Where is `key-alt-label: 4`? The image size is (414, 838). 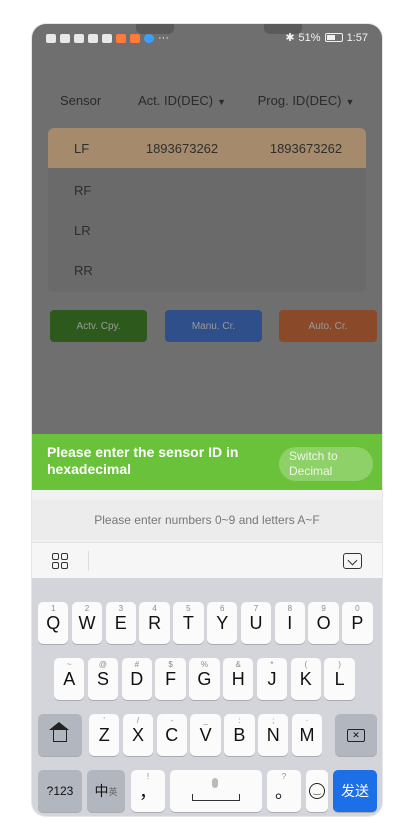 key-alt-label: 4 is located at coordinates (154, 608).